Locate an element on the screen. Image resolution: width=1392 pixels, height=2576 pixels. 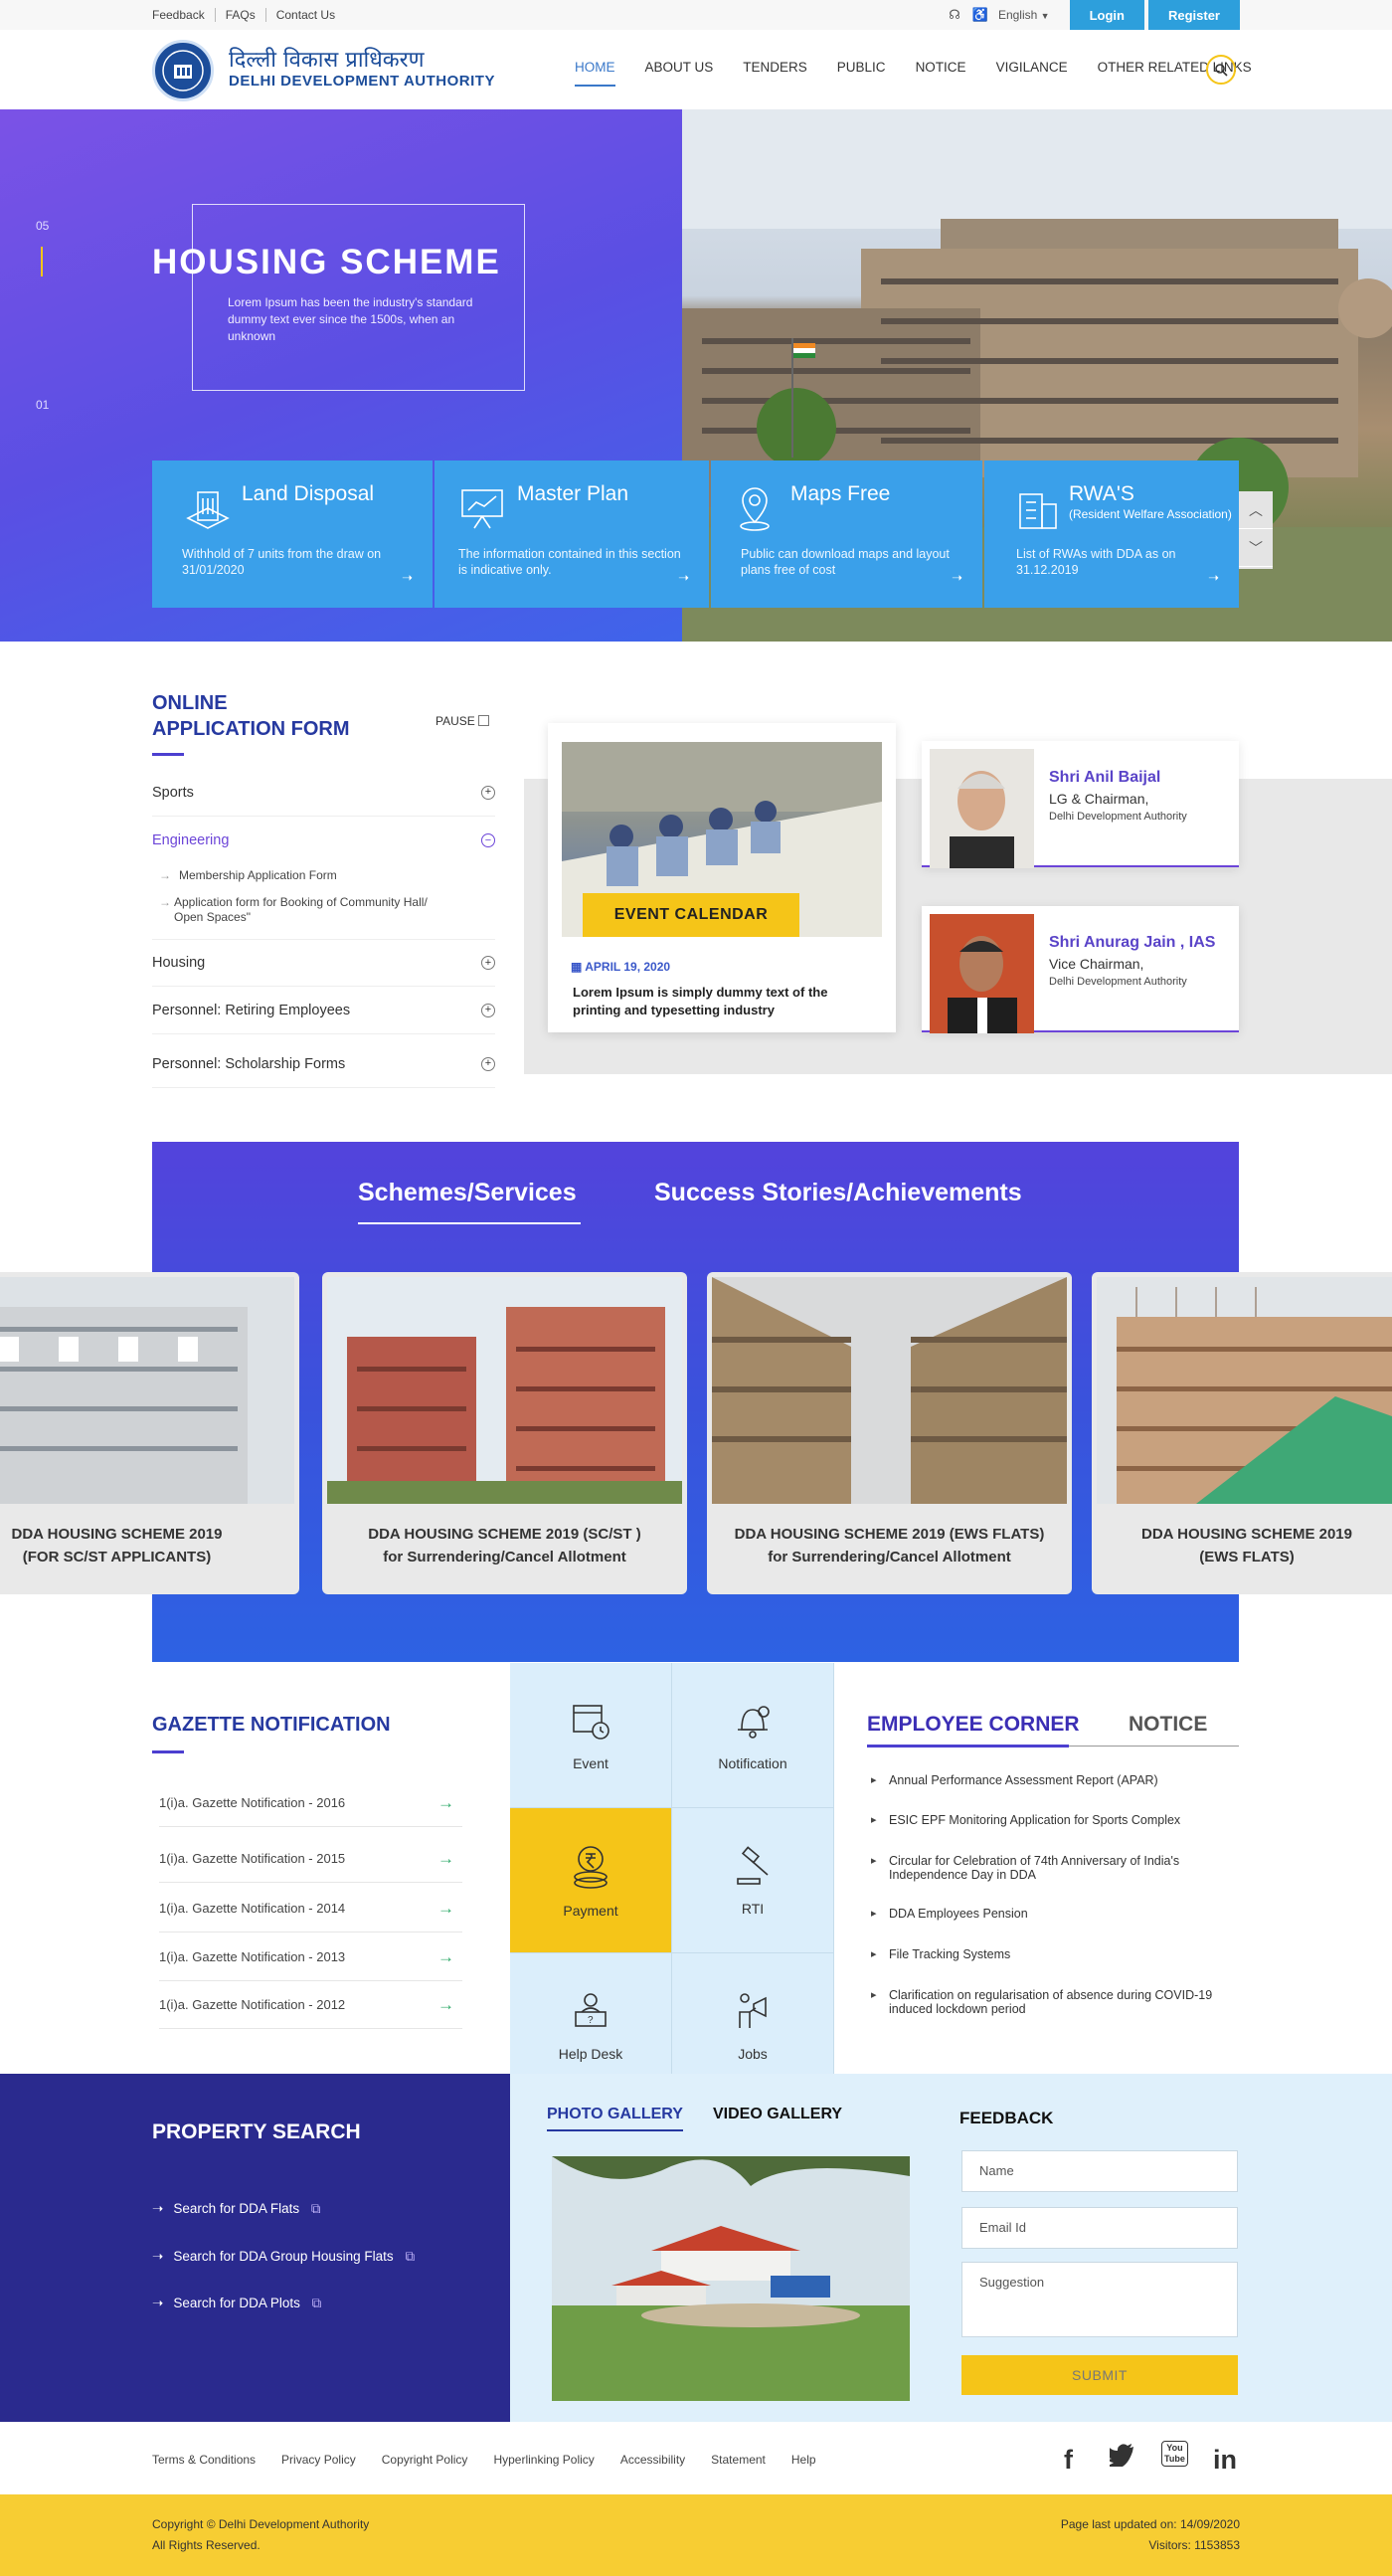
accordion-retiring-employees: Personnel: Retiring Employees + is located at coordinates (324, 1010).